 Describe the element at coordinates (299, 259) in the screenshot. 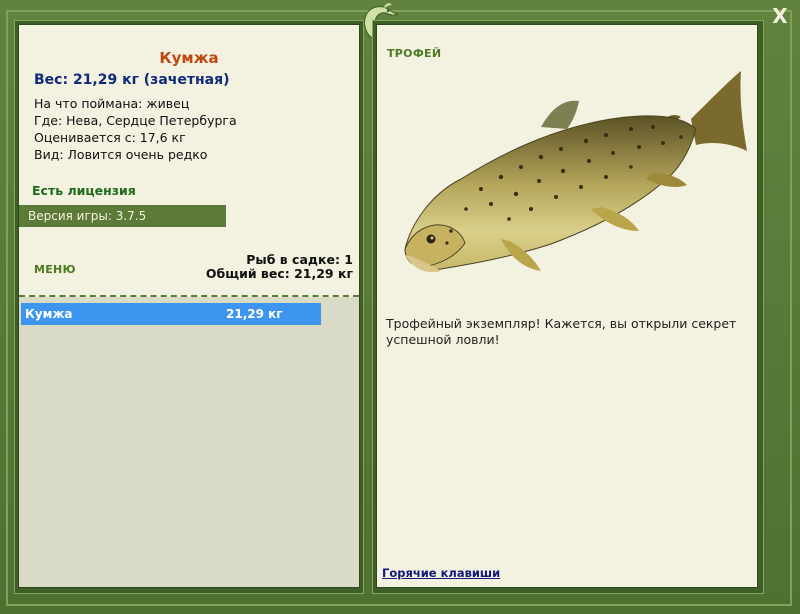

I see `fish-count: Рыб в садке: 1` at that location.